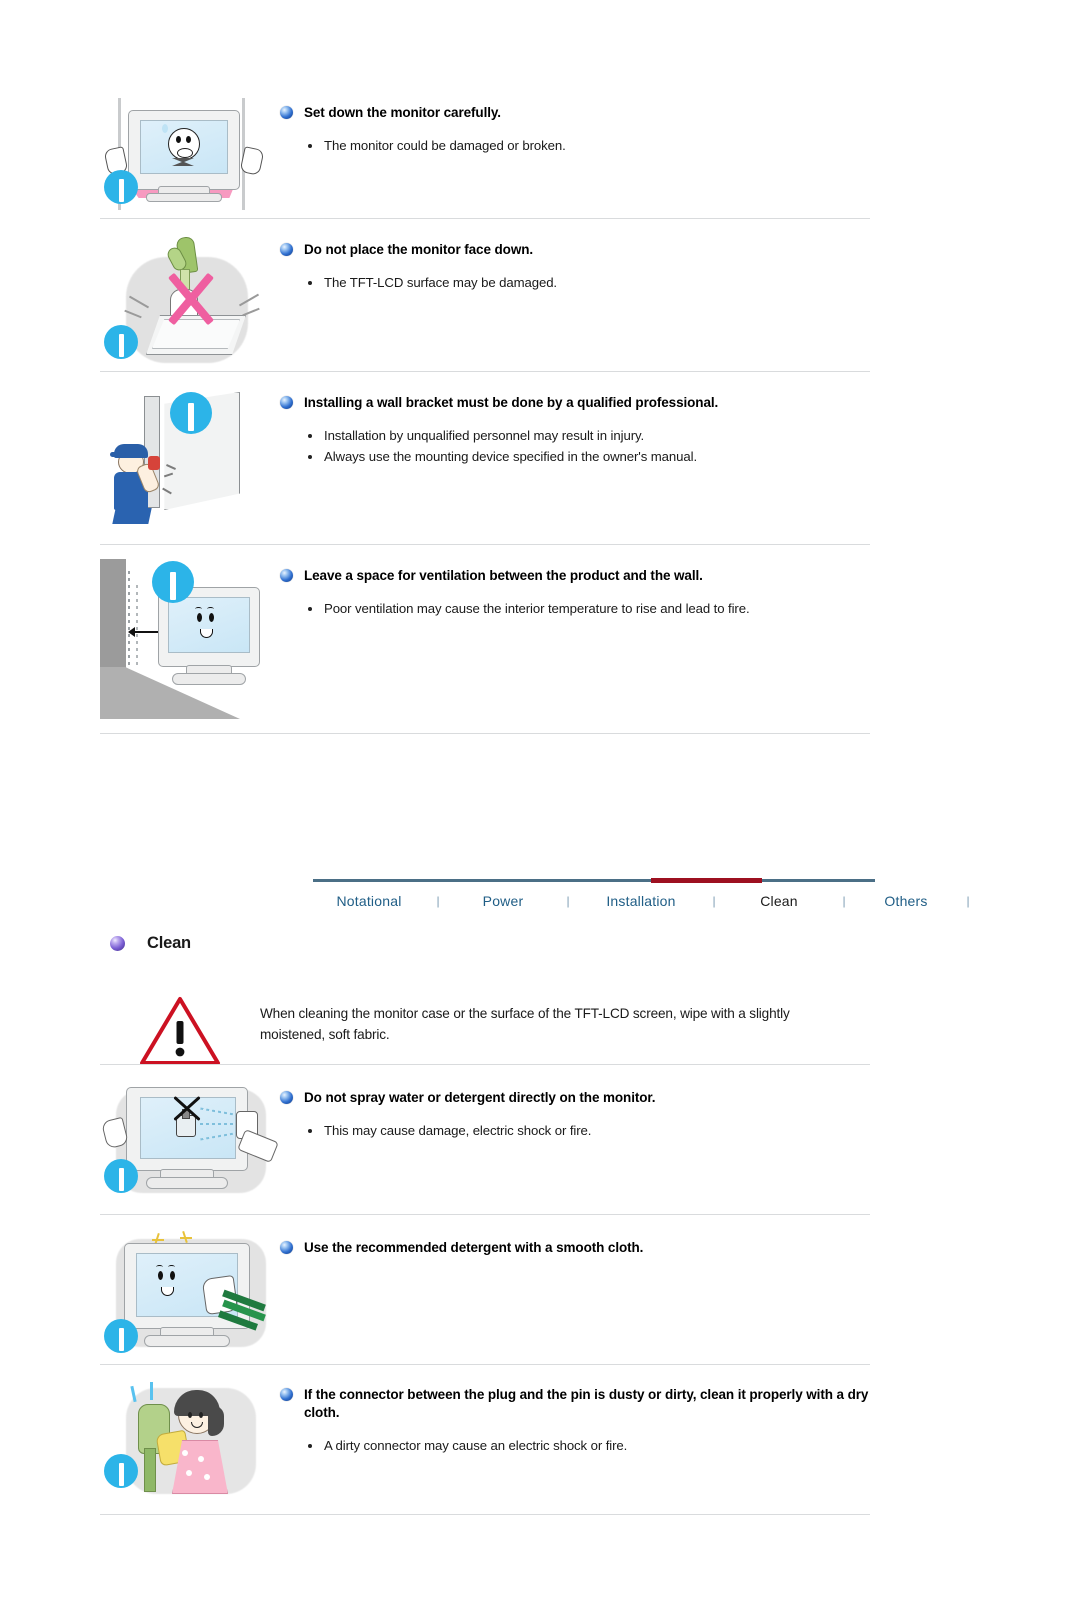  I want to click on item-title: Set down the monitor carefully., so click(575, 113).